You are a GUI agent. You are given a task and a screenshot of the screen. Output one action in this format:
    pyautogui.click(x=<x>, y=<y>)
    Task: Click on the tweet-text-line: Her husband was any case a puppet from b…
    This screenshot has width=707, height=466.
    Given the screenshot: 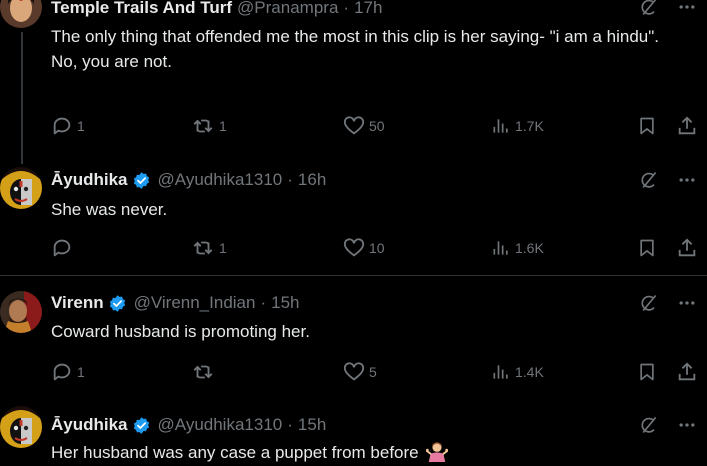 What is the action you would take?
    pyautogui.click(x=371, y=452)
    